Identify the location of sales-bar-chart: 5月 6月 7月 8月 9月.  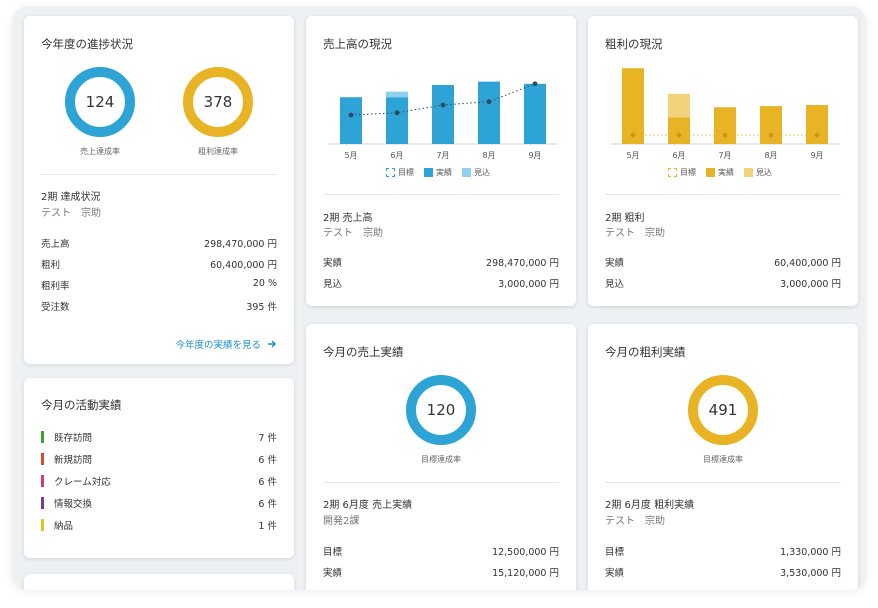
(443, 120).